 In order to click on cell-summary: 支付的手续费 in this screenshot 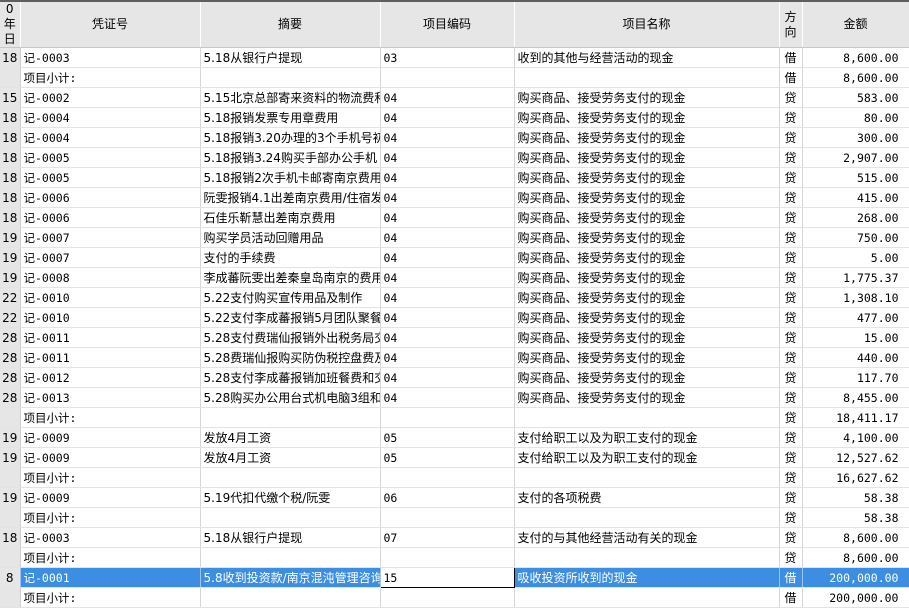, I will do `click(290, 257)`.